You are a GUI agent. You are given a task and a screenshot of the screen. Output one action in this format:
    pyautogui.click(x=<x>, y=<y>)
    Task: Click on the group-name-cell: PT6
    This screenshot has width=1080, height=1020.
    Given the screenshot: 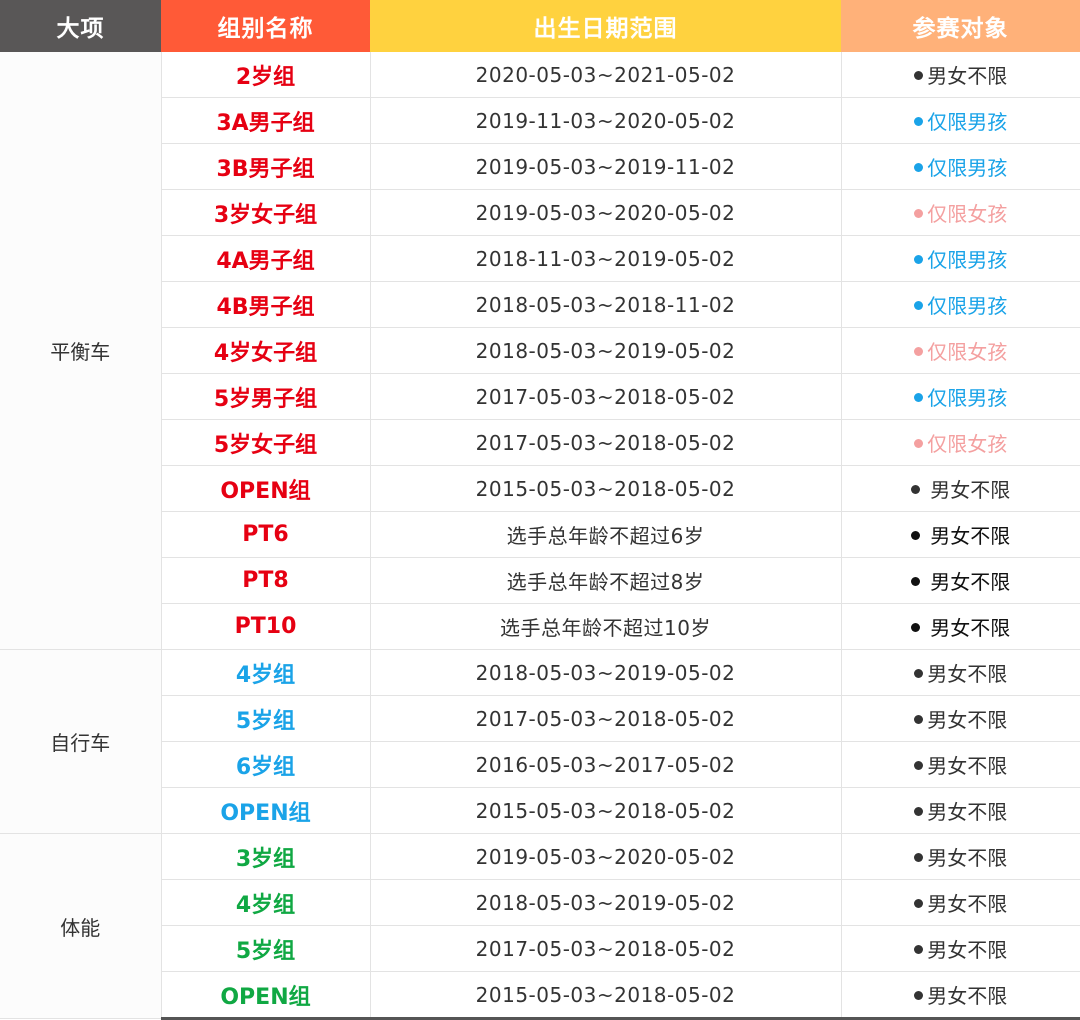 What is the action you would take?
    pyautogui.click(x=266, y=534)
    